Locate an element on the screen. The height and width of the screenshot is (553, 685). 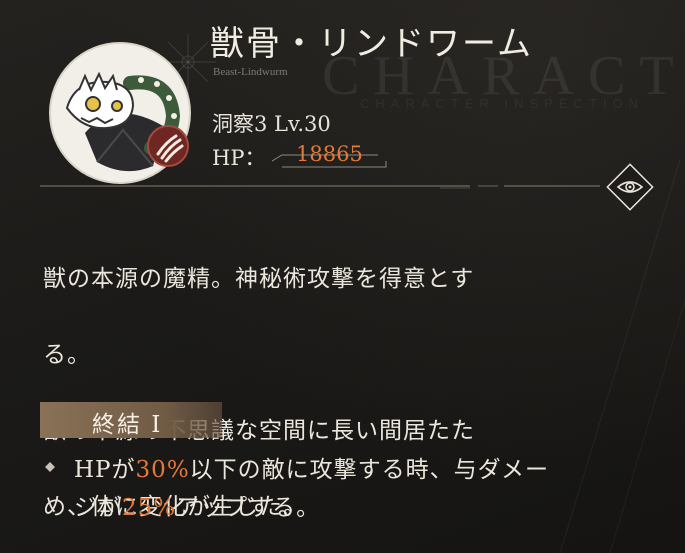
effect-value-damage: 25% is located at coordinates (149, 508).